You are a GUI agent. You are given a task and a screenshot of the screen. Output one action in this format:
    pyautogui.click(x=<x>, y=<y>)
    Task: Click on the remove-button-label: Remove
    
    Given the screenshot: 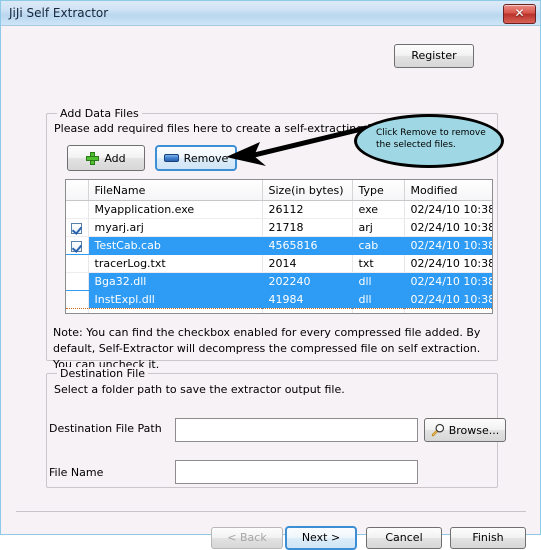 What is the action you would take?
    pyautogui.click(x=206, y=158)
    